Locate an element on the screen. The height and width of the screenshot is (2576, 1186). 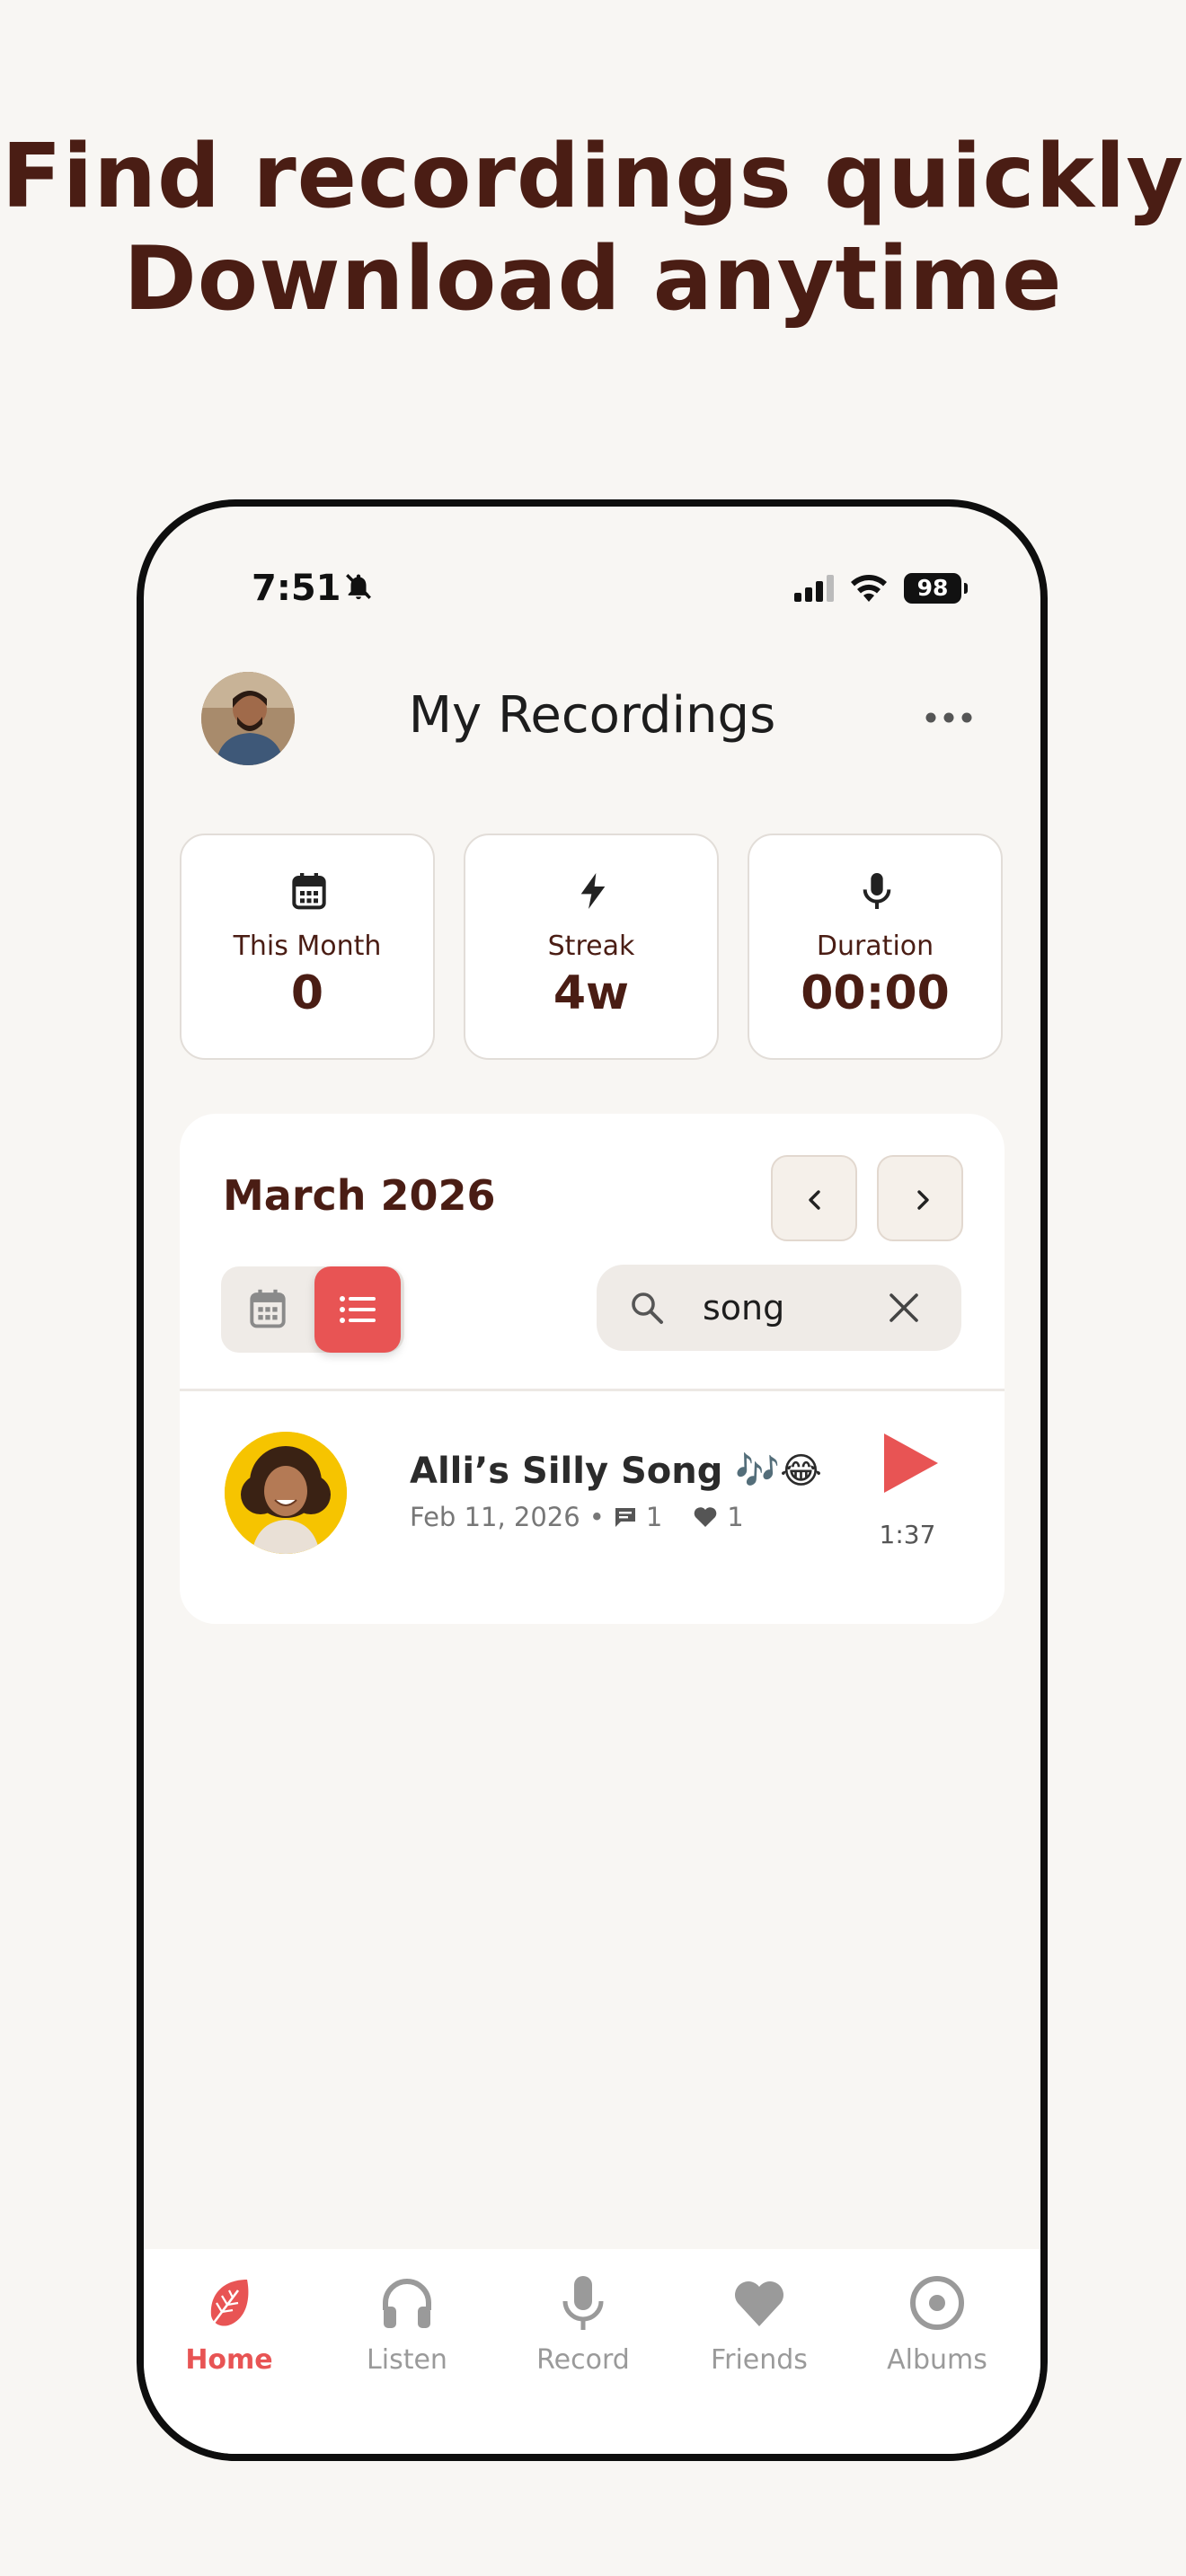
headline-line-2: Download anytime is located at coordinates (593, 279).